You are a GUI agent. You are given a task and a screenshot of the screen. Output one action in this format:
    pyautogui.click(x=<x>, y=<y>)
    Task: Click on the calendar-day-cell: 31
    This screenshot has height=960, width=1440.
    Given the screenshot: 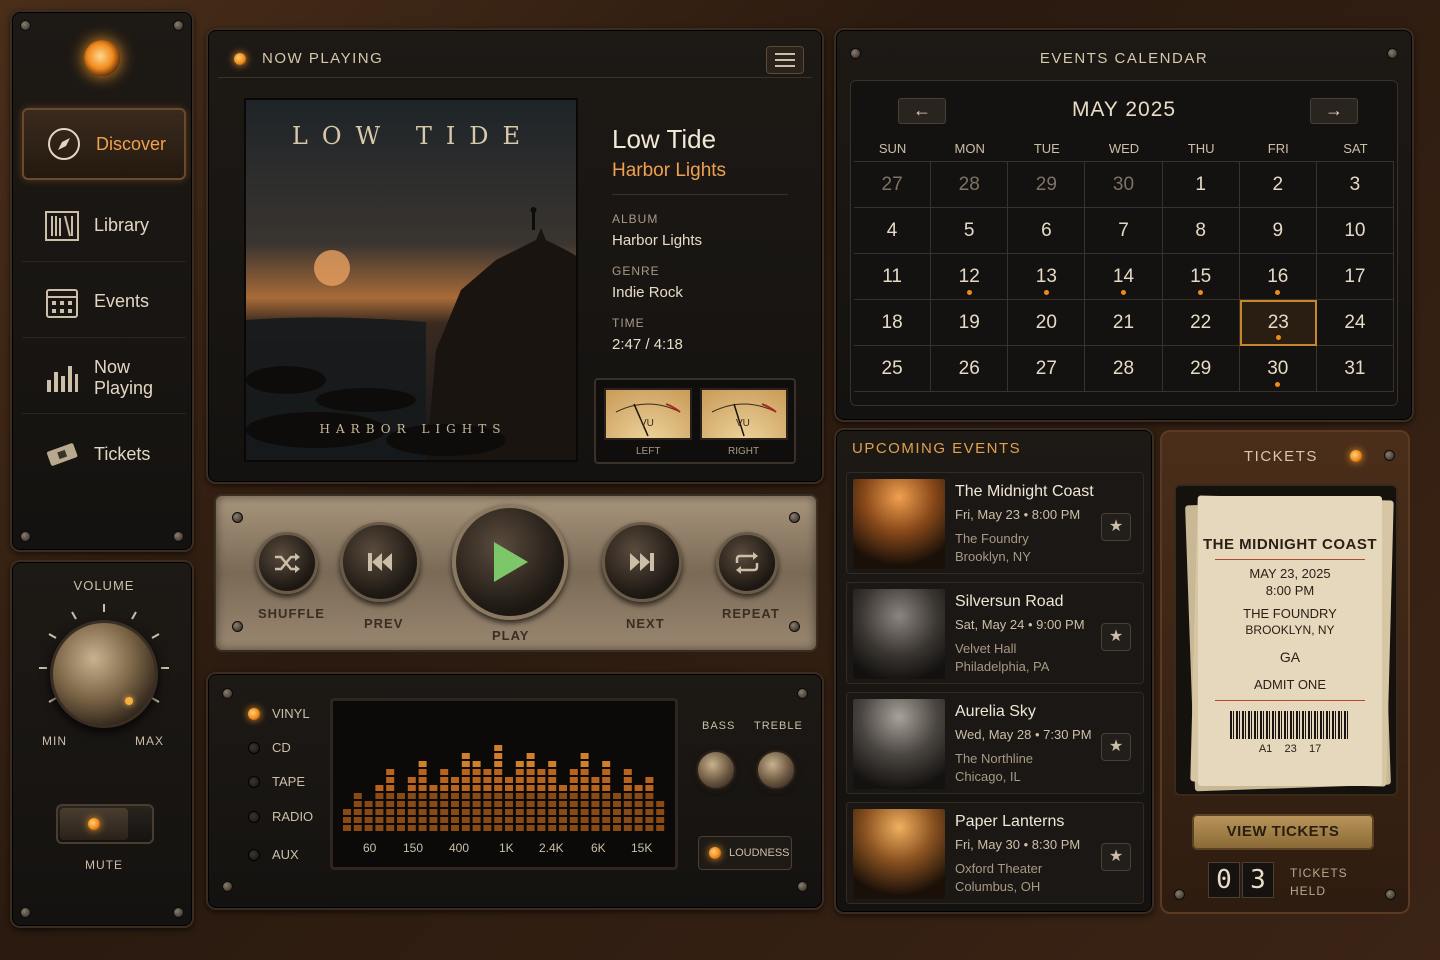 What is the action you would take?
    pyautogui.click(x=1355, y=369)
    